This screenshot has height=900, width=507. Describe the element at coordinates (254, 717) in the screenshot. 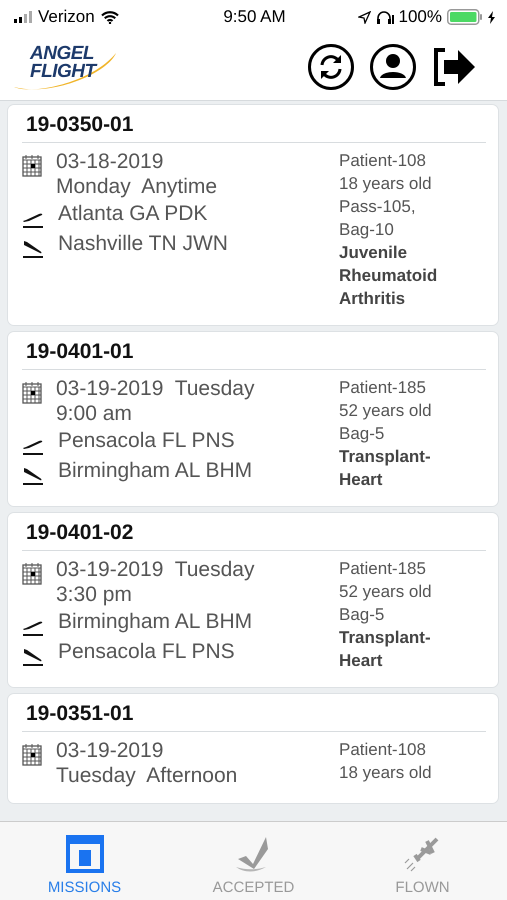

I see `mission-number: 19-0351-01` at that location.